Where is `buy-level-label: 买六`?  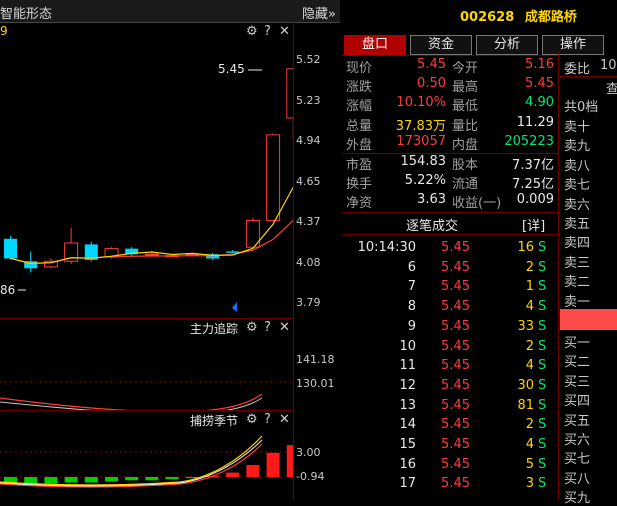 buy-level-label: 买六 is located at coordinates (577, 440).